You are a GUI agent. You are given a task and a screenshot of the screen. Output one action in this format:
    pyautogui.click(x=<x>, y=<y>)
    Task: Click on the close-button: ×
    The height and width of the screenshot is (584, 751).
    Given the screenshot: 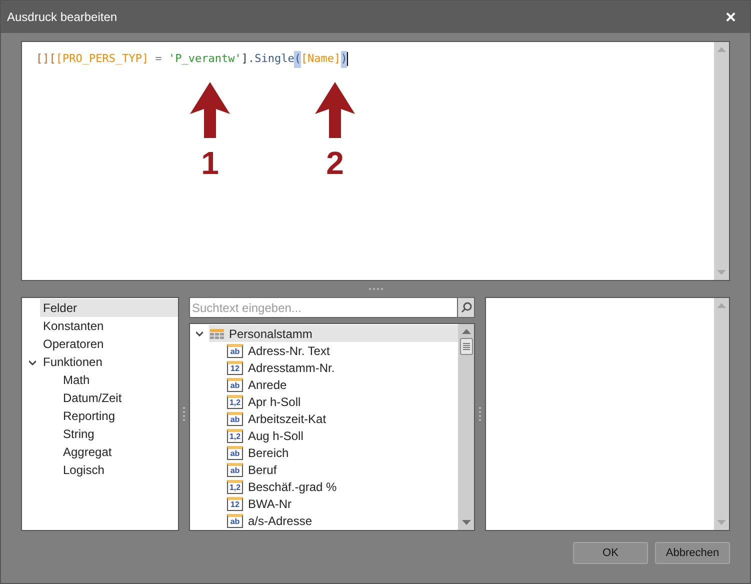 What is the action you would take?
    pyautogui.click(x=730, y=17)
    